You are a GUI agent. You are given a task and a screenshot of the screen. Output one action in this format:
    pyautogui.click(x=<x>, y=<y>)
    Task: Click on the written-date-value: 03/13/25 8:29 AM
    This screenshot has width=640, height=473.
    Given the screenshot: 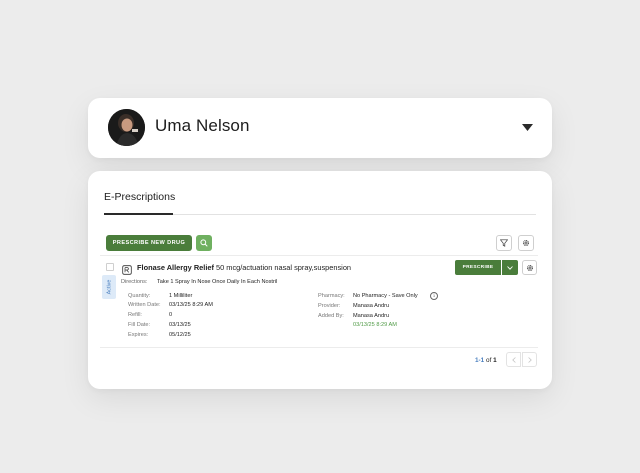 What is the action you would take?
    pyautogui.click(x=191, y=305)
    